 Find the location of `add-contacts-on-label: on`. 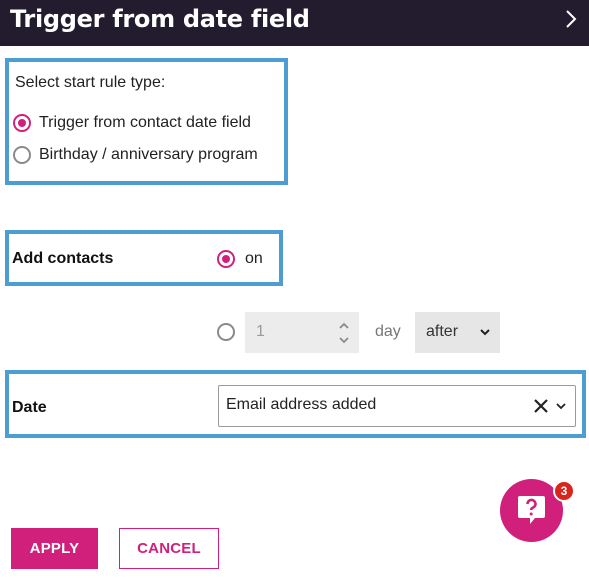

add-contacts-on-label: on is located at coordinates (254, 258).